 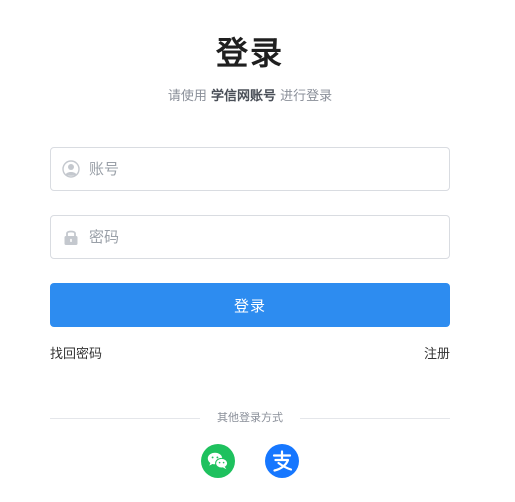 I want to click on login-subtitle: 请使用 学信网账号 进行登录, so click(x=250, y=97).